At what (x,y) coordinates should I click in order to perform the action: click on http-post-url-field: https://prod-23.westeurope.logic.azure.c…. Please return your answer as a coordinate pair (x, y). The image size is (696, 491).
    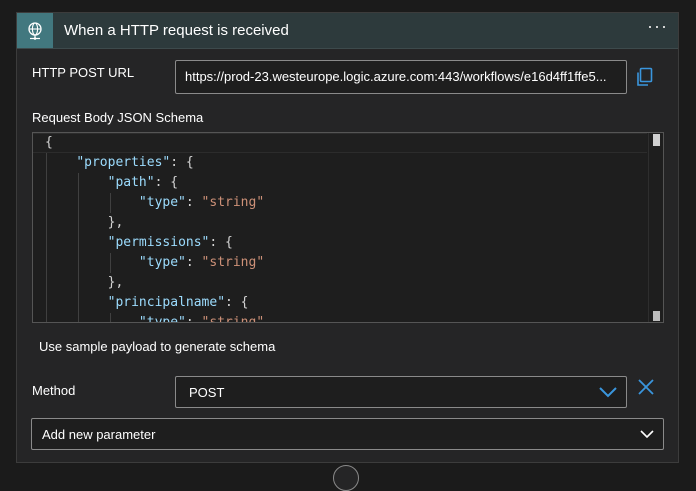
    Looking at the image, I should click on (401, 77).